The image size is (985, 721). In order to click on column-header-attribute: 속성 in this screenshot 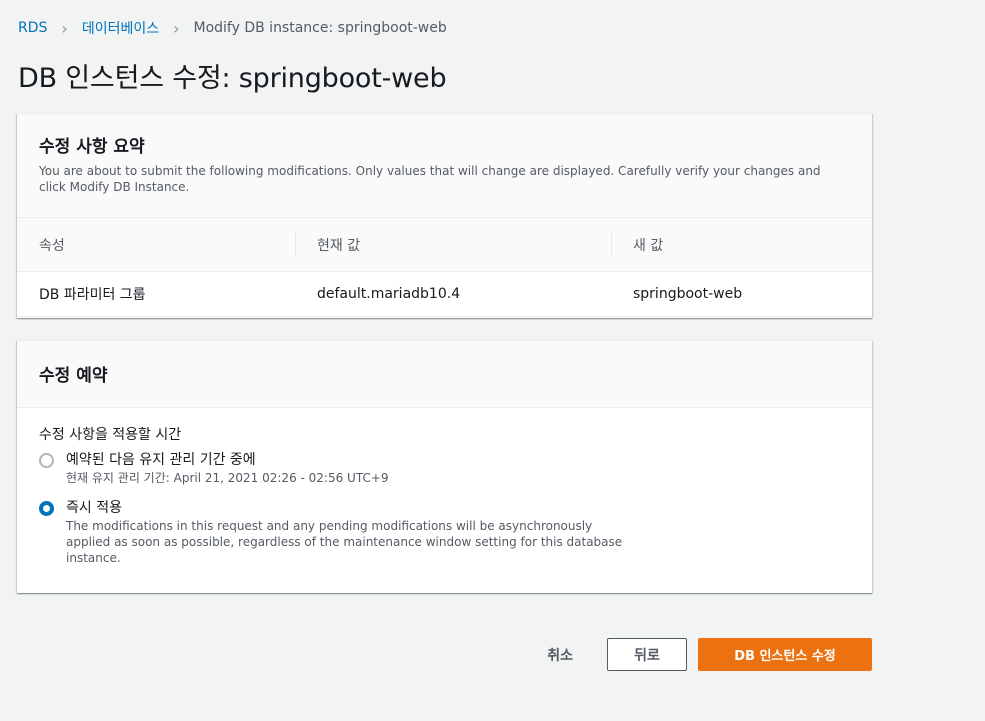, I will do `click(52, 245)`.